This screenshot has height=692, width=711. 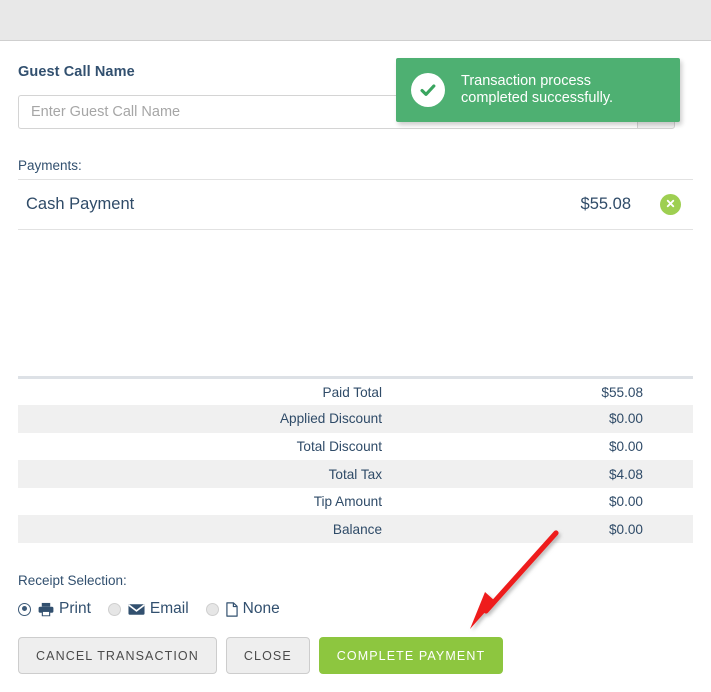 I want to click on totals-row-tip-amount: Tip Amount $0.00, so click(x=355, y=502).